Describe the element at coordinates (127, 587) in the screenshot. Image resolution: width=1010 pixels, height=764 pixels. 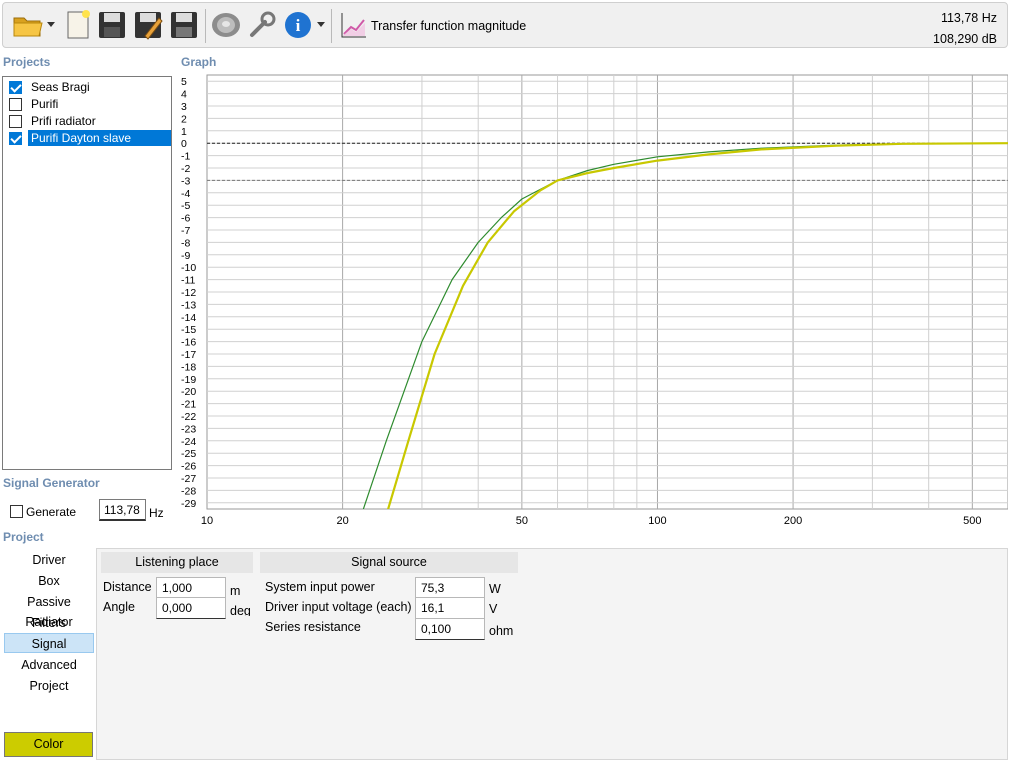
I see `distance-label: Distance` at that location.